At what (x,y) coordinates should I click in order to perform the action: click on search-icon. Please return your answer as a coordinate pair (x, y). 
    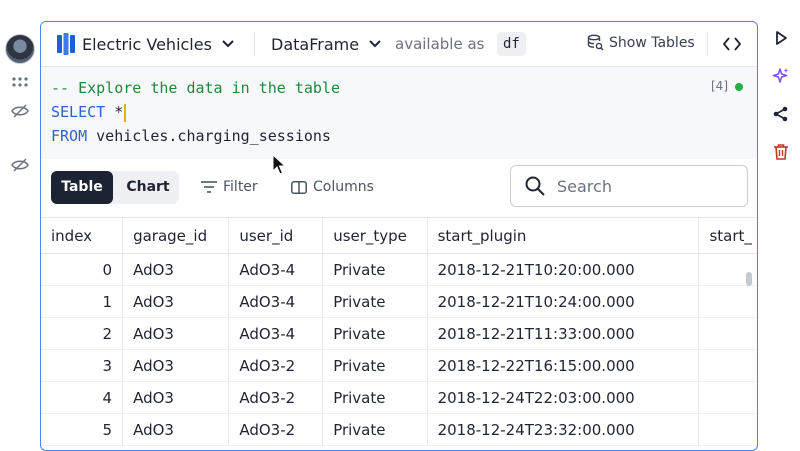
    Looking at the image, I should click on (535, 186).